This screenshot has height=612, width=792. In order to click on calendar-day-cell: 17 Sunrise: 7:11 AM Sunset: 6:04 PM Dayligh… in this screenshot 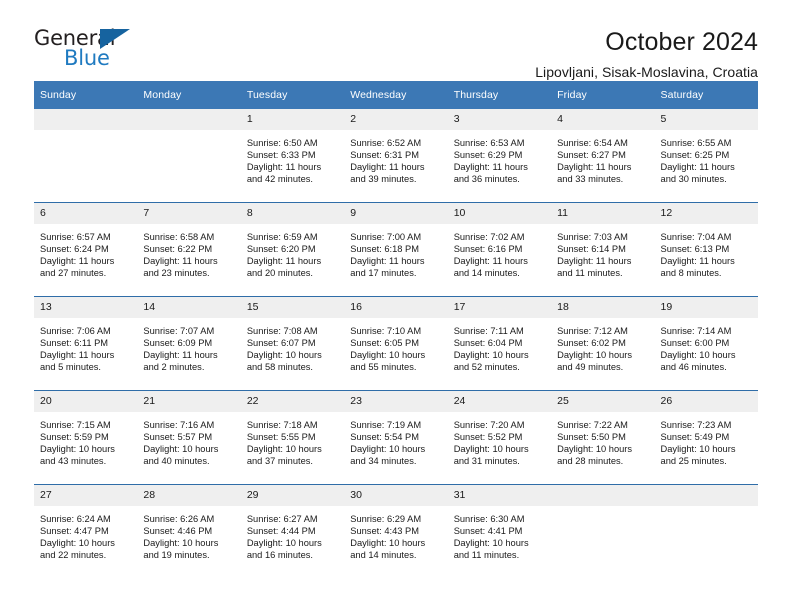, I will do `click(499, 343)`.